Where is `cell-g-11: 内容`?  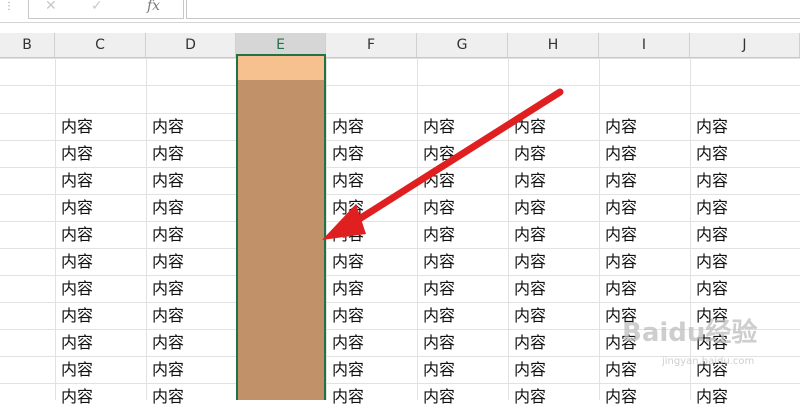 cell-g-11: 内容 is located at coordinates (462, 396).